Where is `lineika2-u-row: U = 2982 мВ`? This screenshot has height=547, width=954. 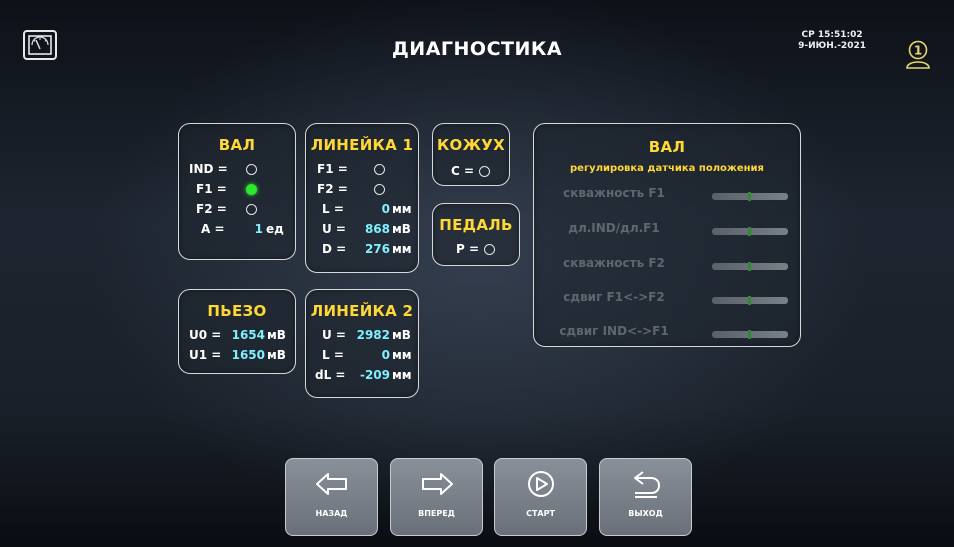 lineika2-u-row: U = 2982 мВ is located at coordinates (363, 336).